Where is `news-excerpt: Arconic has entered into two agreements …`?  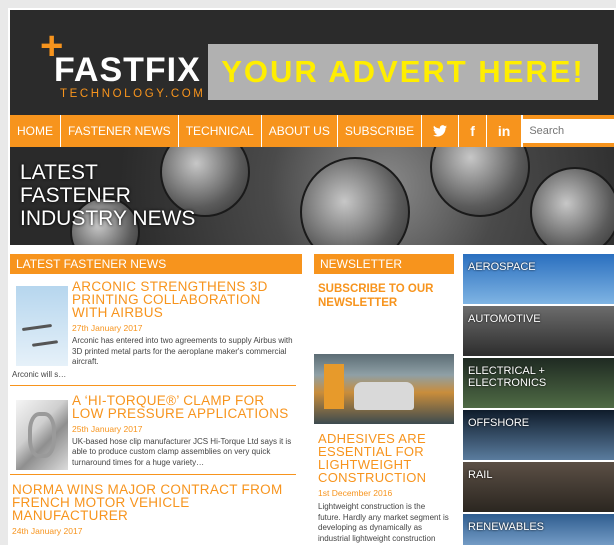
news-excerpt: Arconic has entered into two agreements … is located at coordinates (182, 351).